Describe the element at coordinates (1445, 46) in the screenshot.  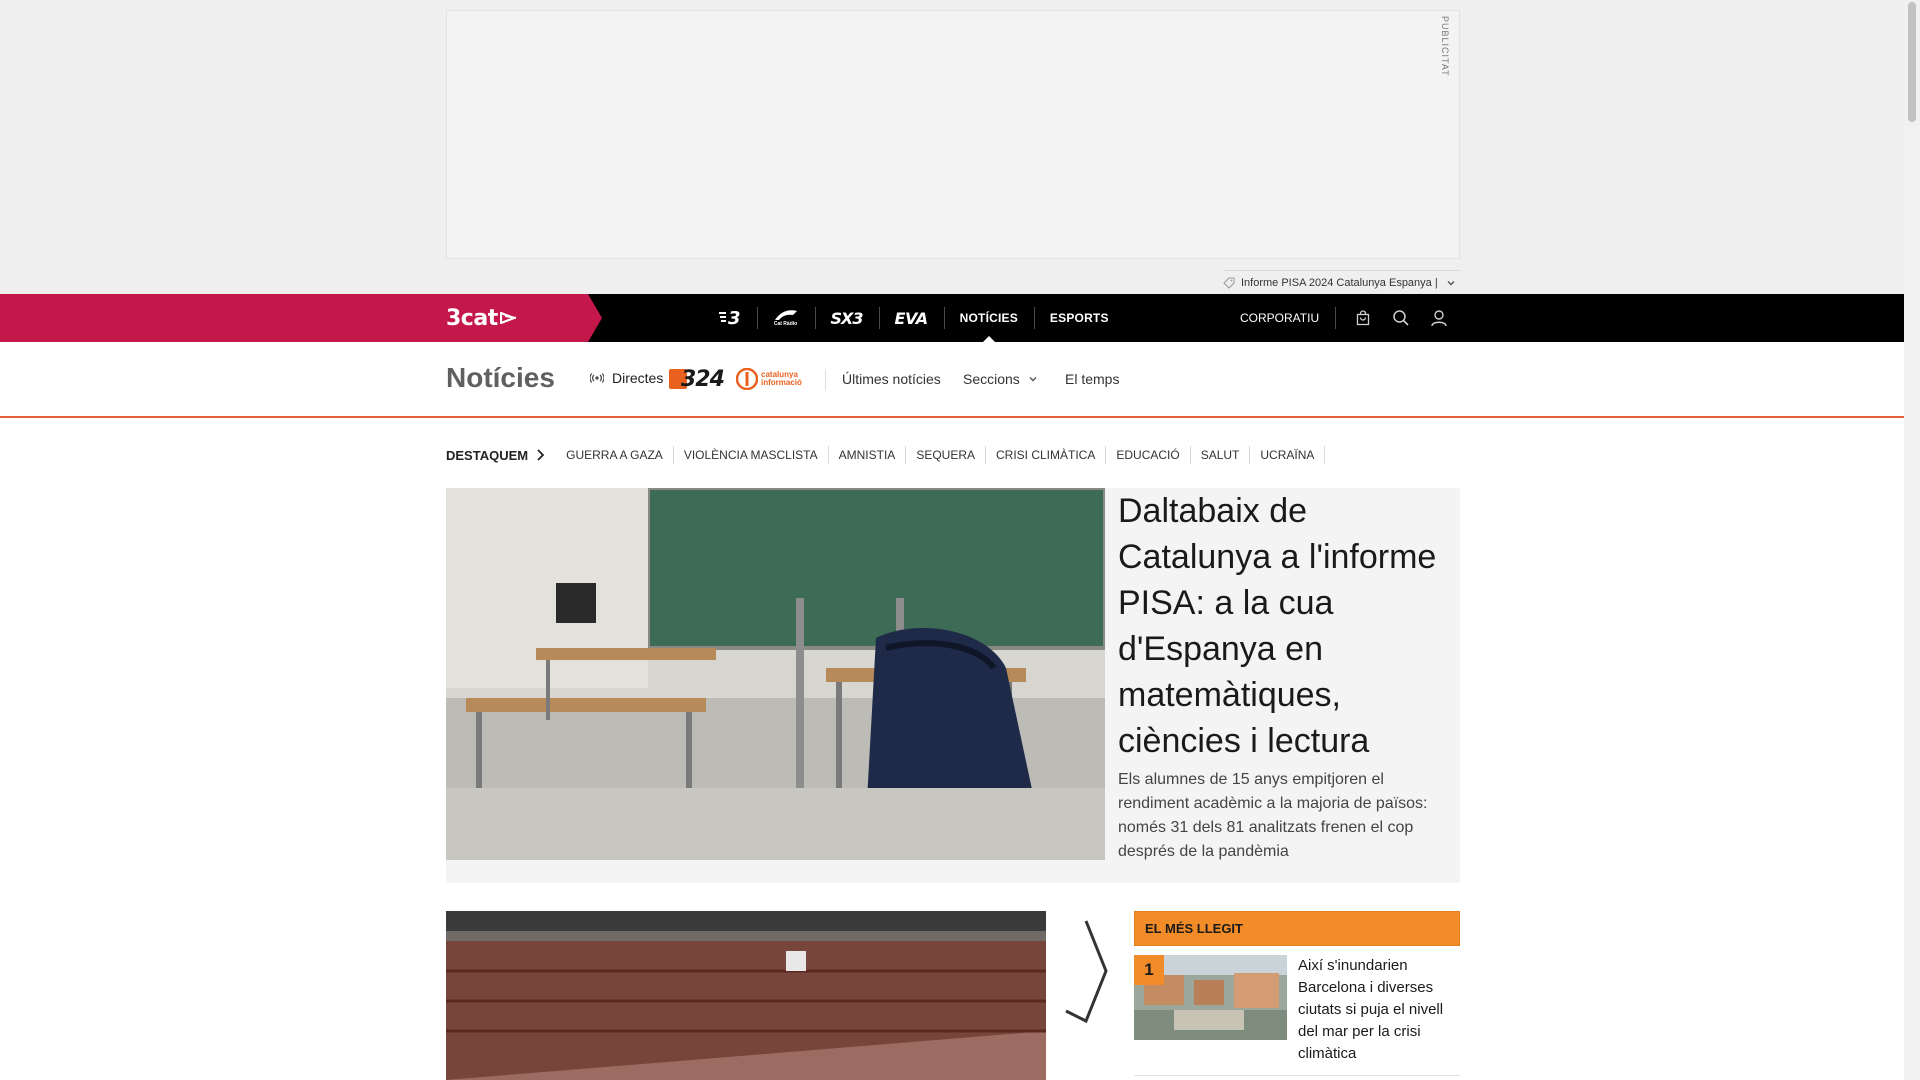
I see `ad-label: PUBLICITAT` at that location.